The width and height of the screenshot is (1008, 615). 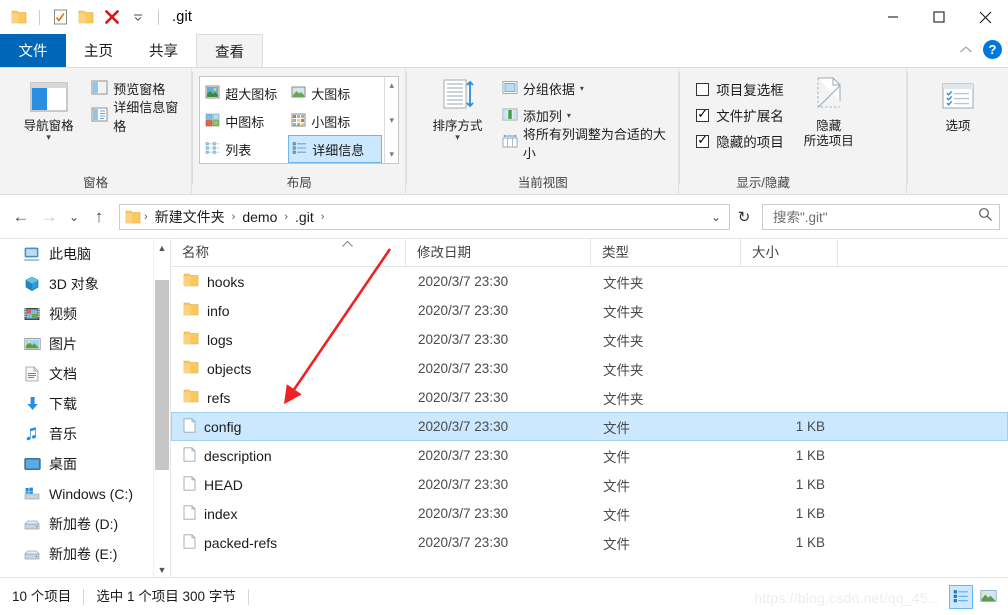 I want to click on search-input, so click(x=875, y=217).